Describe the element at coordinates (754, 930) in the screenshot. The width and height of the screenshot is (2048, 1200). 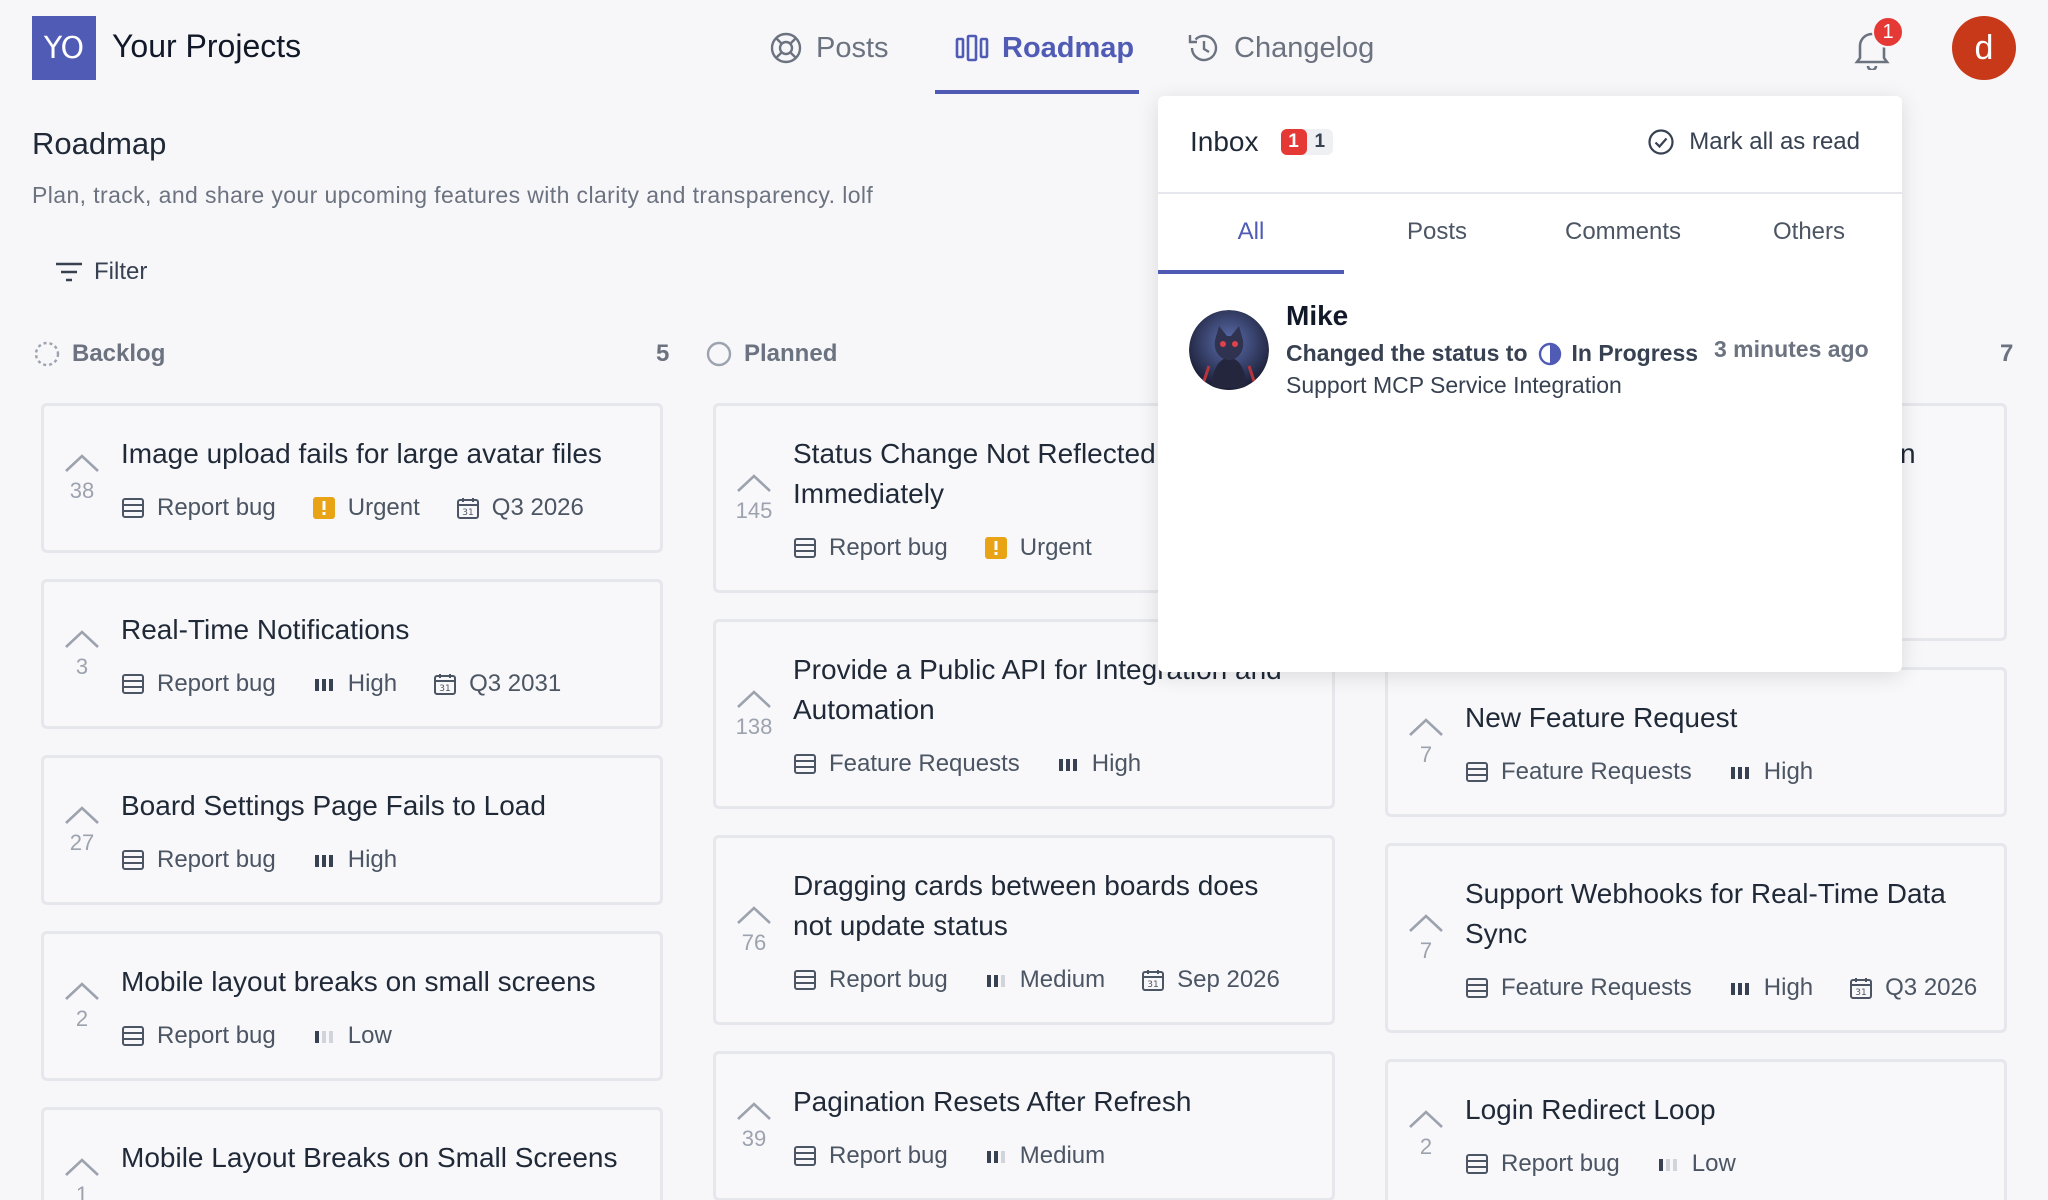
I see `upvote-button: 76` at that location.